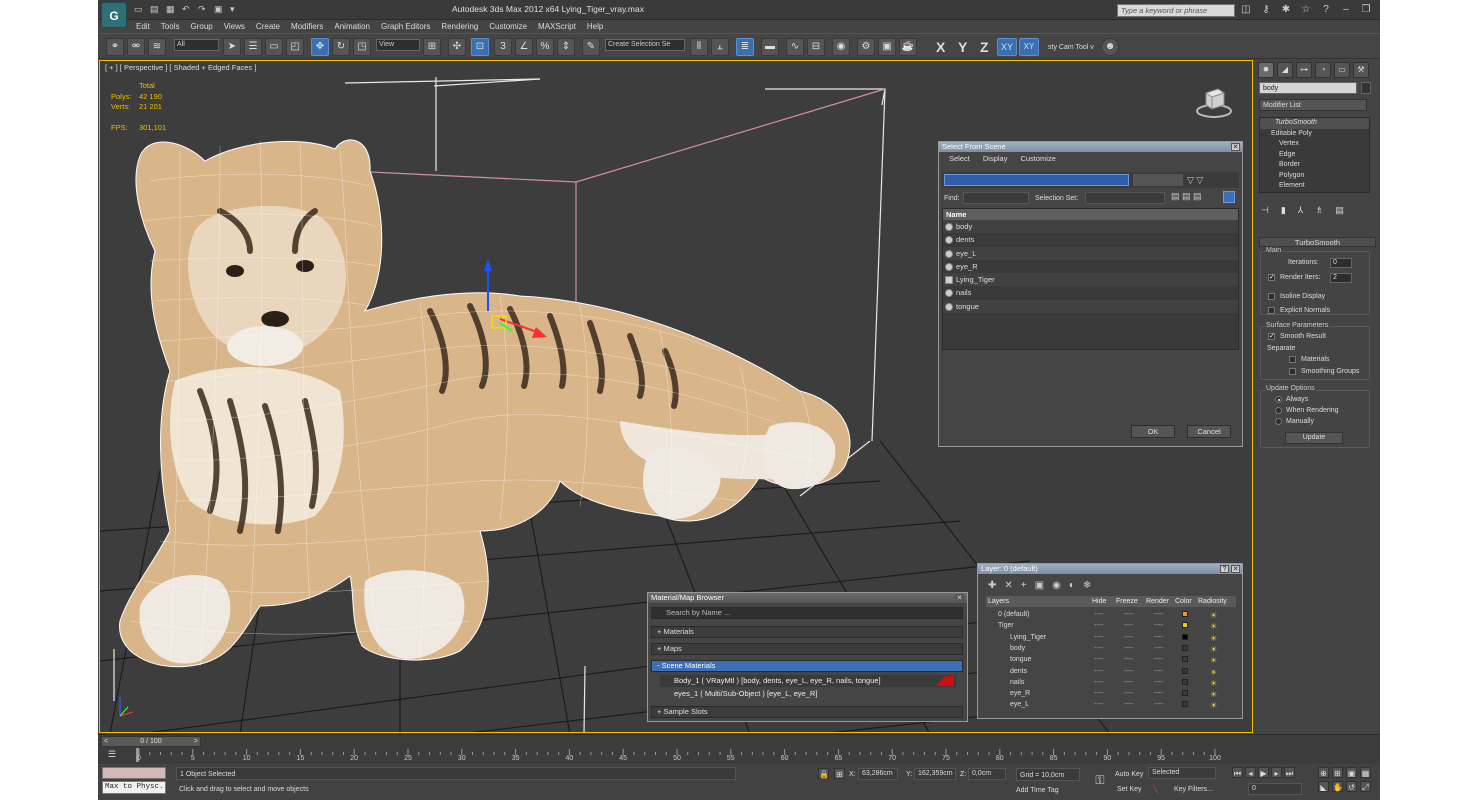 Image resolution: width=1480 pixels, height=800 pixels. What do you see at coordinates (1199, 180) in the screenshot?
I see `filter-icon: ▽ ▽` at bounding box center [1199, 180].